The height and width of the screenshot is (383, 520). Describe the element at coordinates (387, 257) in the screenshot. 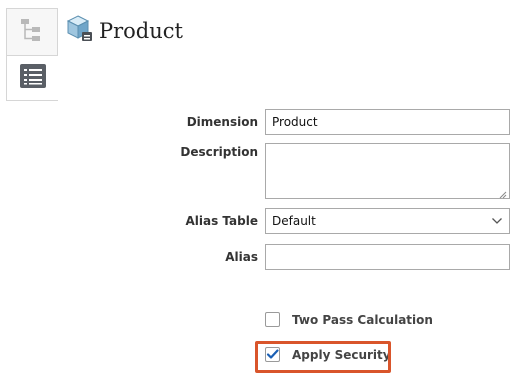

I see `alias-field` at that location.